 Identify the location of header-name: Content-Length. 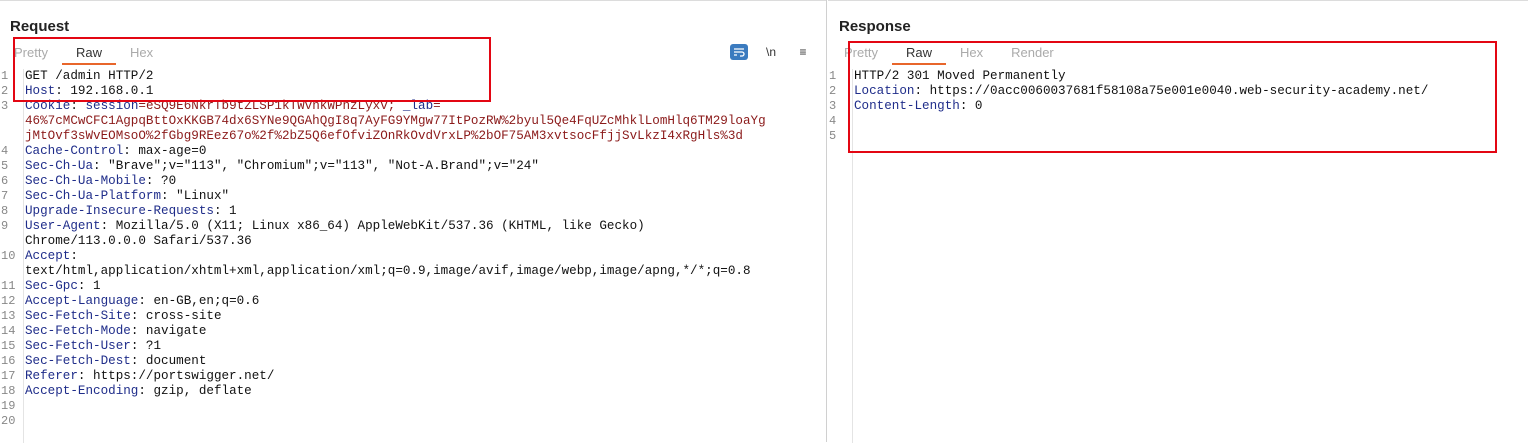
(907, 106).